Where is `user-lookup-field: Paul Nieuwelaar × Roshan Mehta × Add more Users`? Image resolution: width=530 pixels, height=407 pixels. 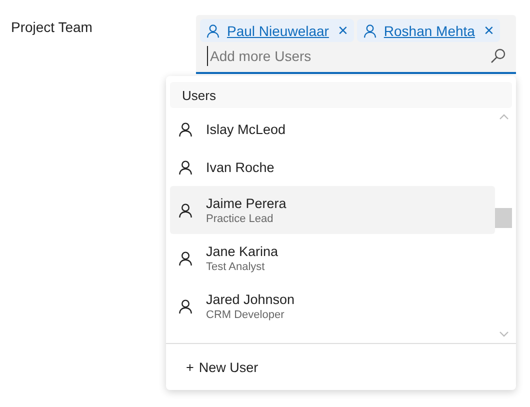 user-lookup-field: Paul Nieuwelaar × Roshan Mehta × Add more Users is located at coordinates (356, 44).